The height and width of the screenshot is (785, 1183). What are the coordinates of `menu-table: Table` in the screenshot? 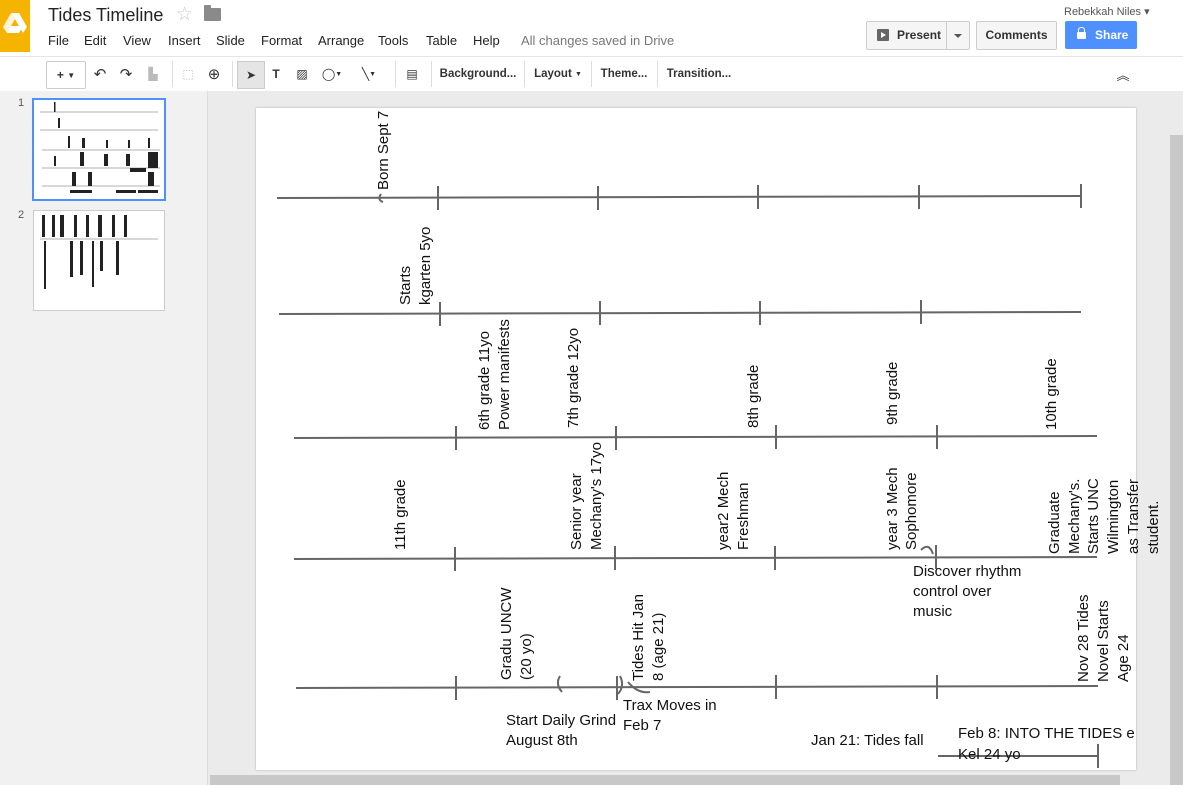 It's located at (441, 40).